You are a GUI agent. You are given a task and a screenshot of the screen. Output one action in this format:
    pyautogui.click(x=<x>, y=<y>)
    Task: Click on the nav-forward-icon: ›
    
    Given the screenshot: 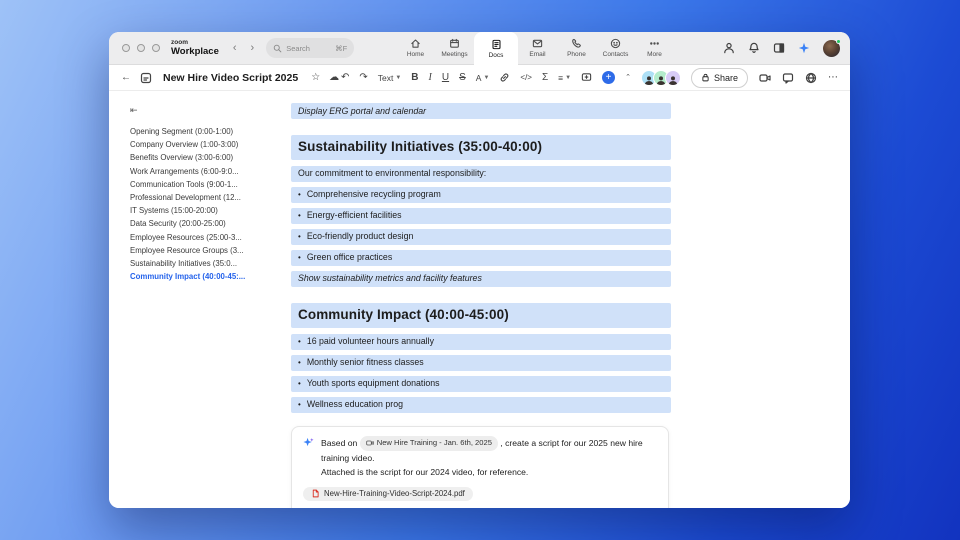 What is the action you would take?
    pyautogui.click(x=253, y=48)
    